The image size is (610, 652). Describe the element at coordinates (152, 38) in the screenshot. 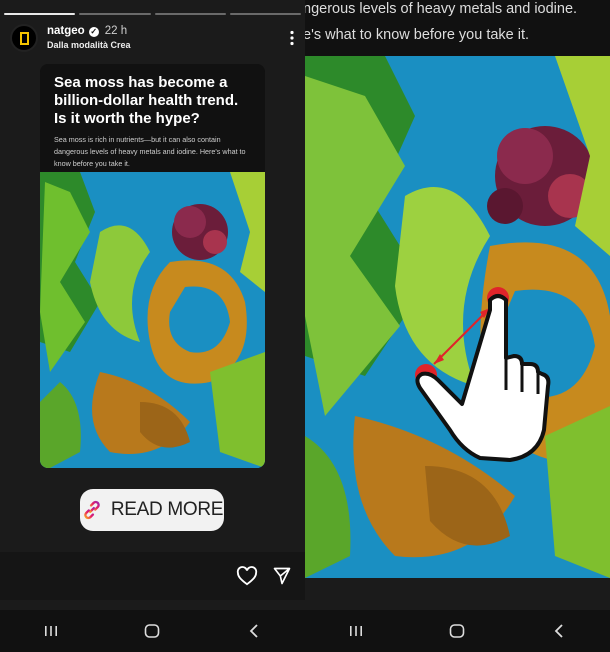

I see `story-header: natgeo ✓ 22 h Dalla modalità Crea` at that location.